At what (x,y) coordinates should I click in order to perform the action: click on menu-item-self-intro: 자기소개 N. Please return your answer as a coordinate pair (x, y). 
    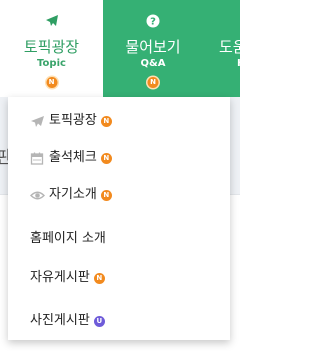
    Looking at the image, I should click on (71, 195).